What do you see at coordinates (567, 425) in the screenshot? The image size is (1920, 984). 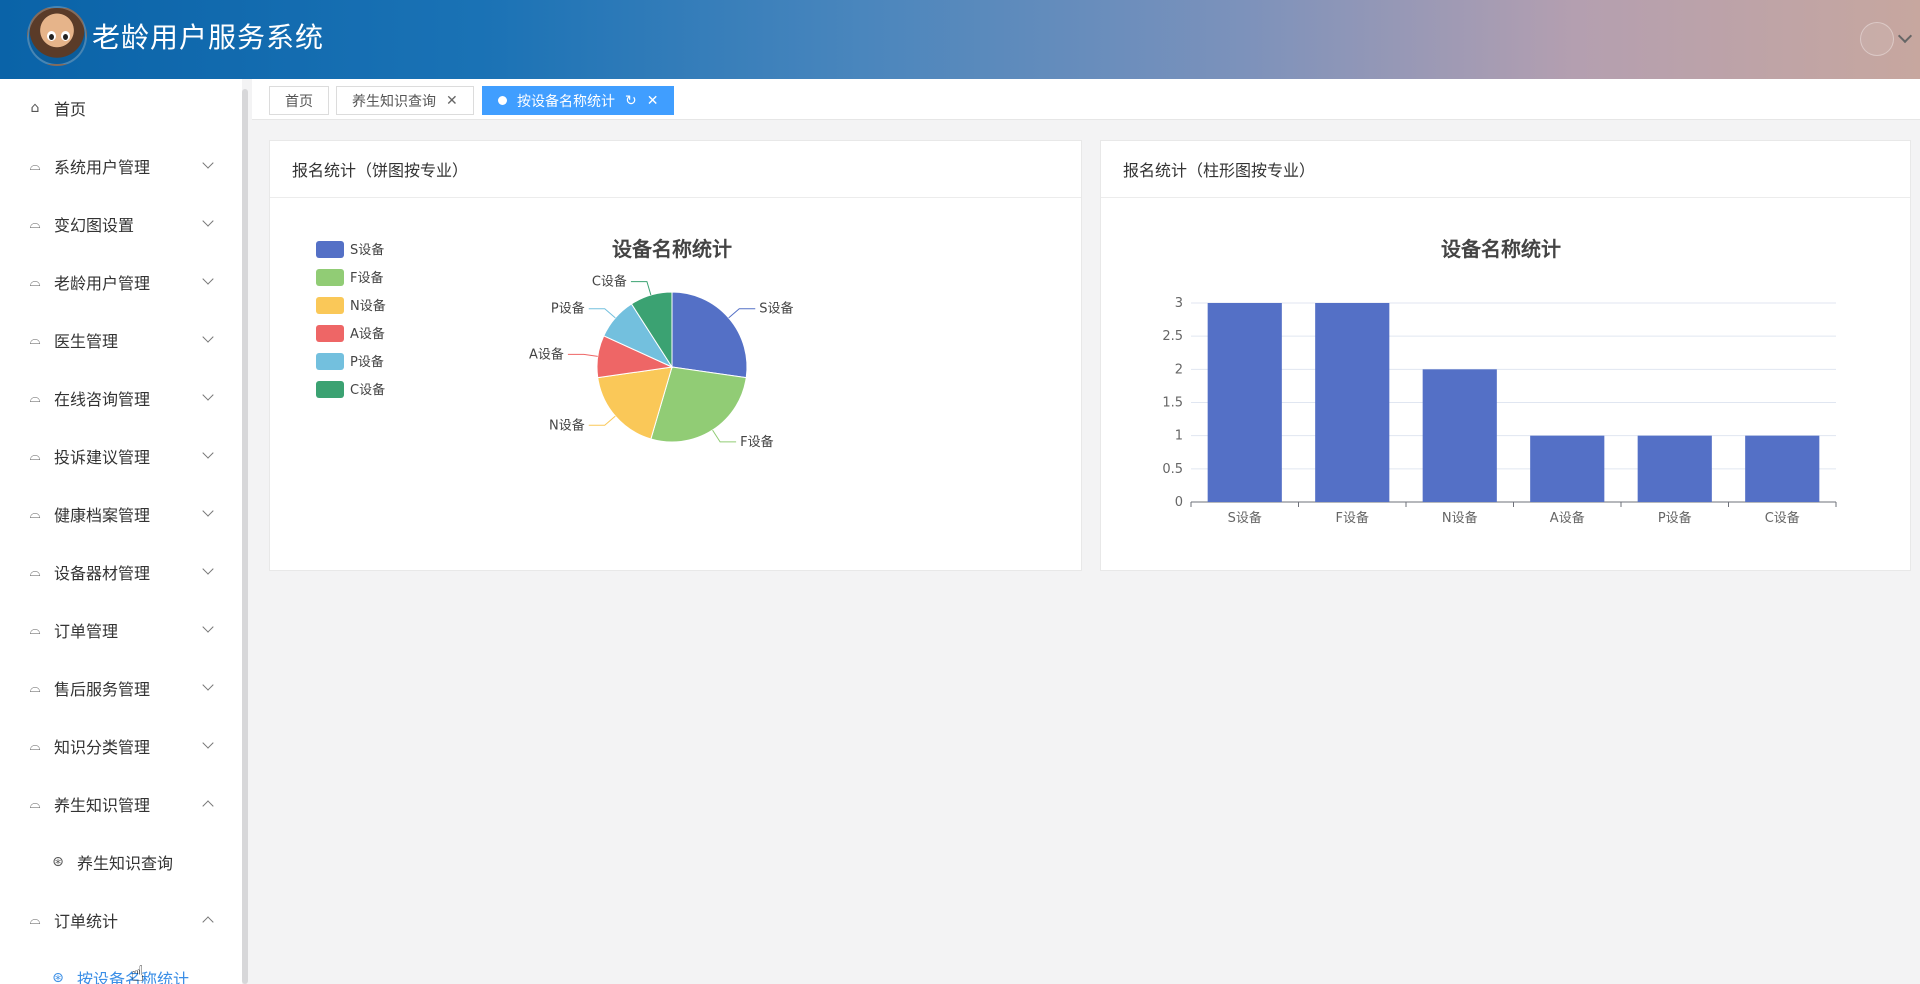 I see `pie-label: N设备` at bounding box center [567, 425].